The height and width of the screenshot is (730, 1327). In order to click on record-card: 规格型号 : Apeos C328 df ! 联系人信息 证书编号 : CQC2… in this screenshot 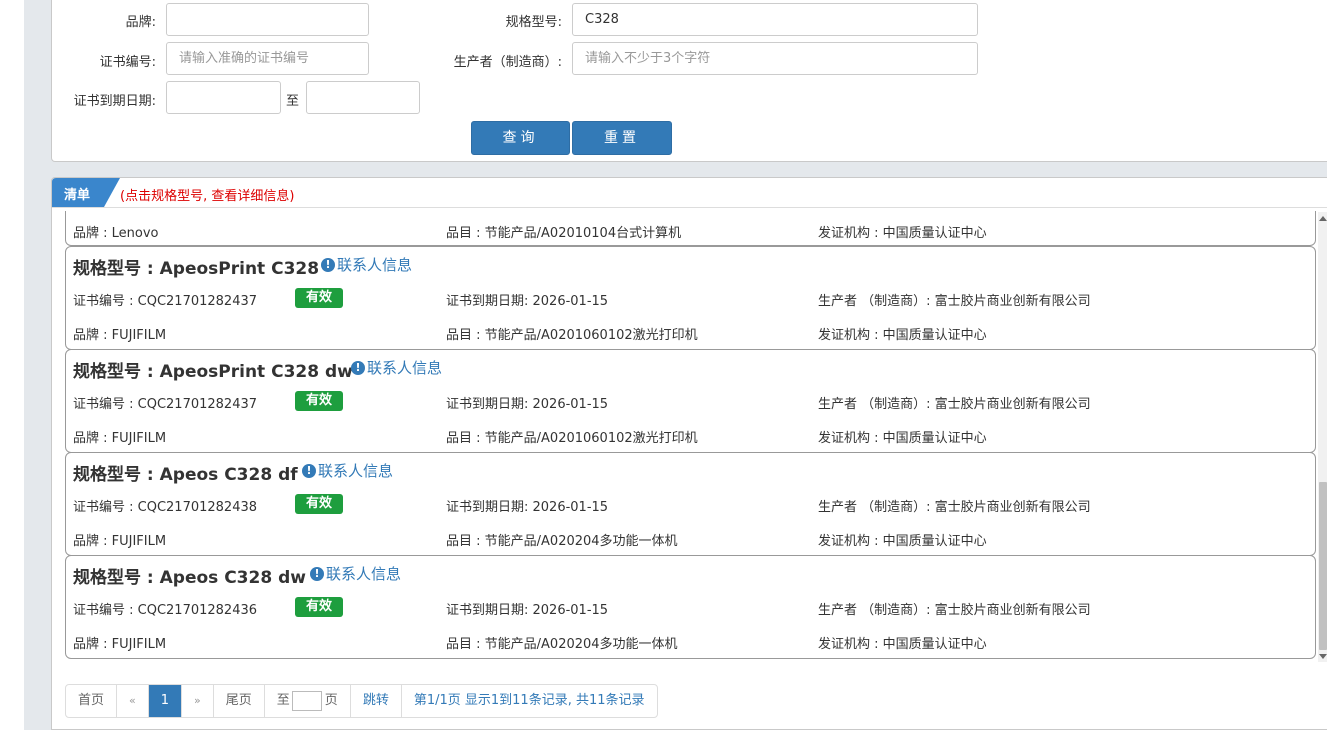, I will do `click(690, 504)`.